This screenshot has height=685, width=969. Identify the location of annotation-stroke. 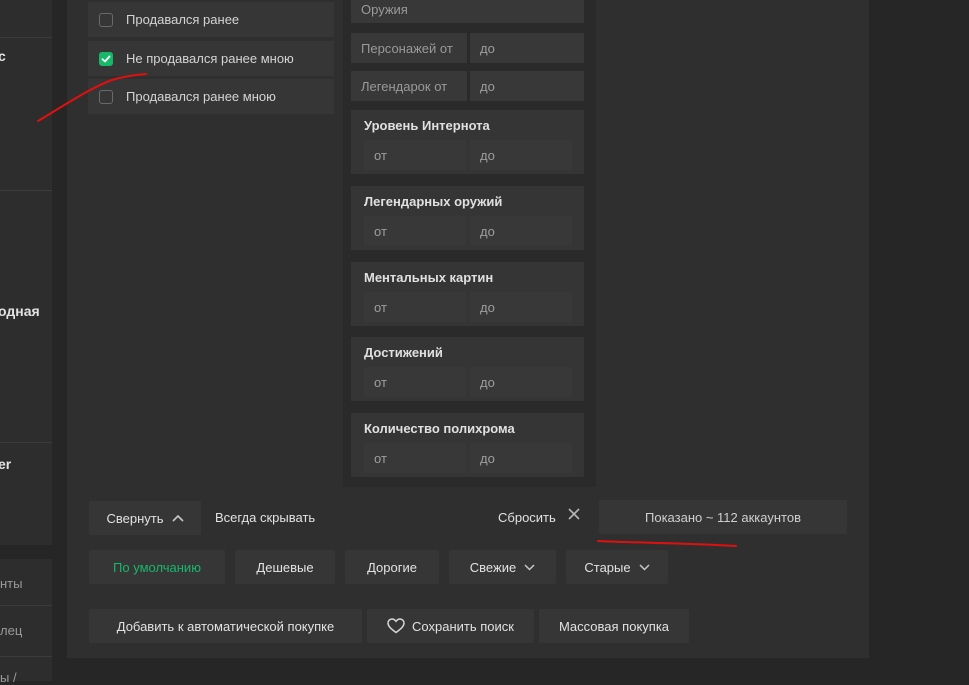
(92, 97).